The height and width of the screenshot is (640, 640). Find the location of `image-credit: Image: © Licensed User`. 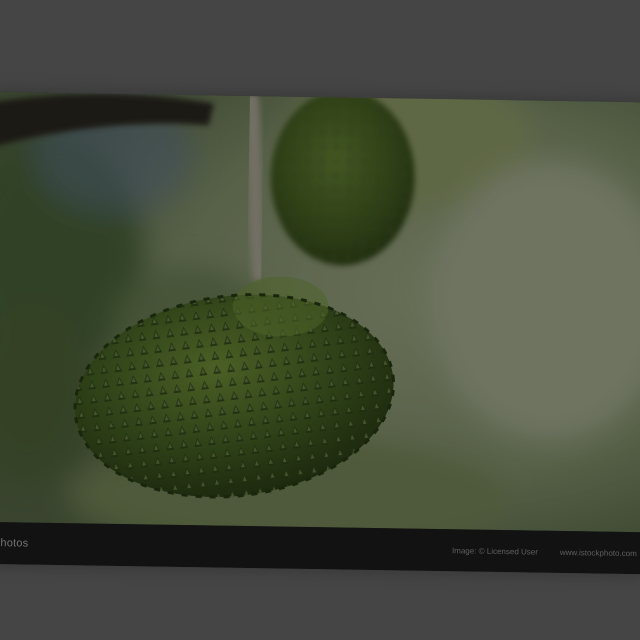

image-credit: Image: © Licensed User is located at coordinates (494, 551).